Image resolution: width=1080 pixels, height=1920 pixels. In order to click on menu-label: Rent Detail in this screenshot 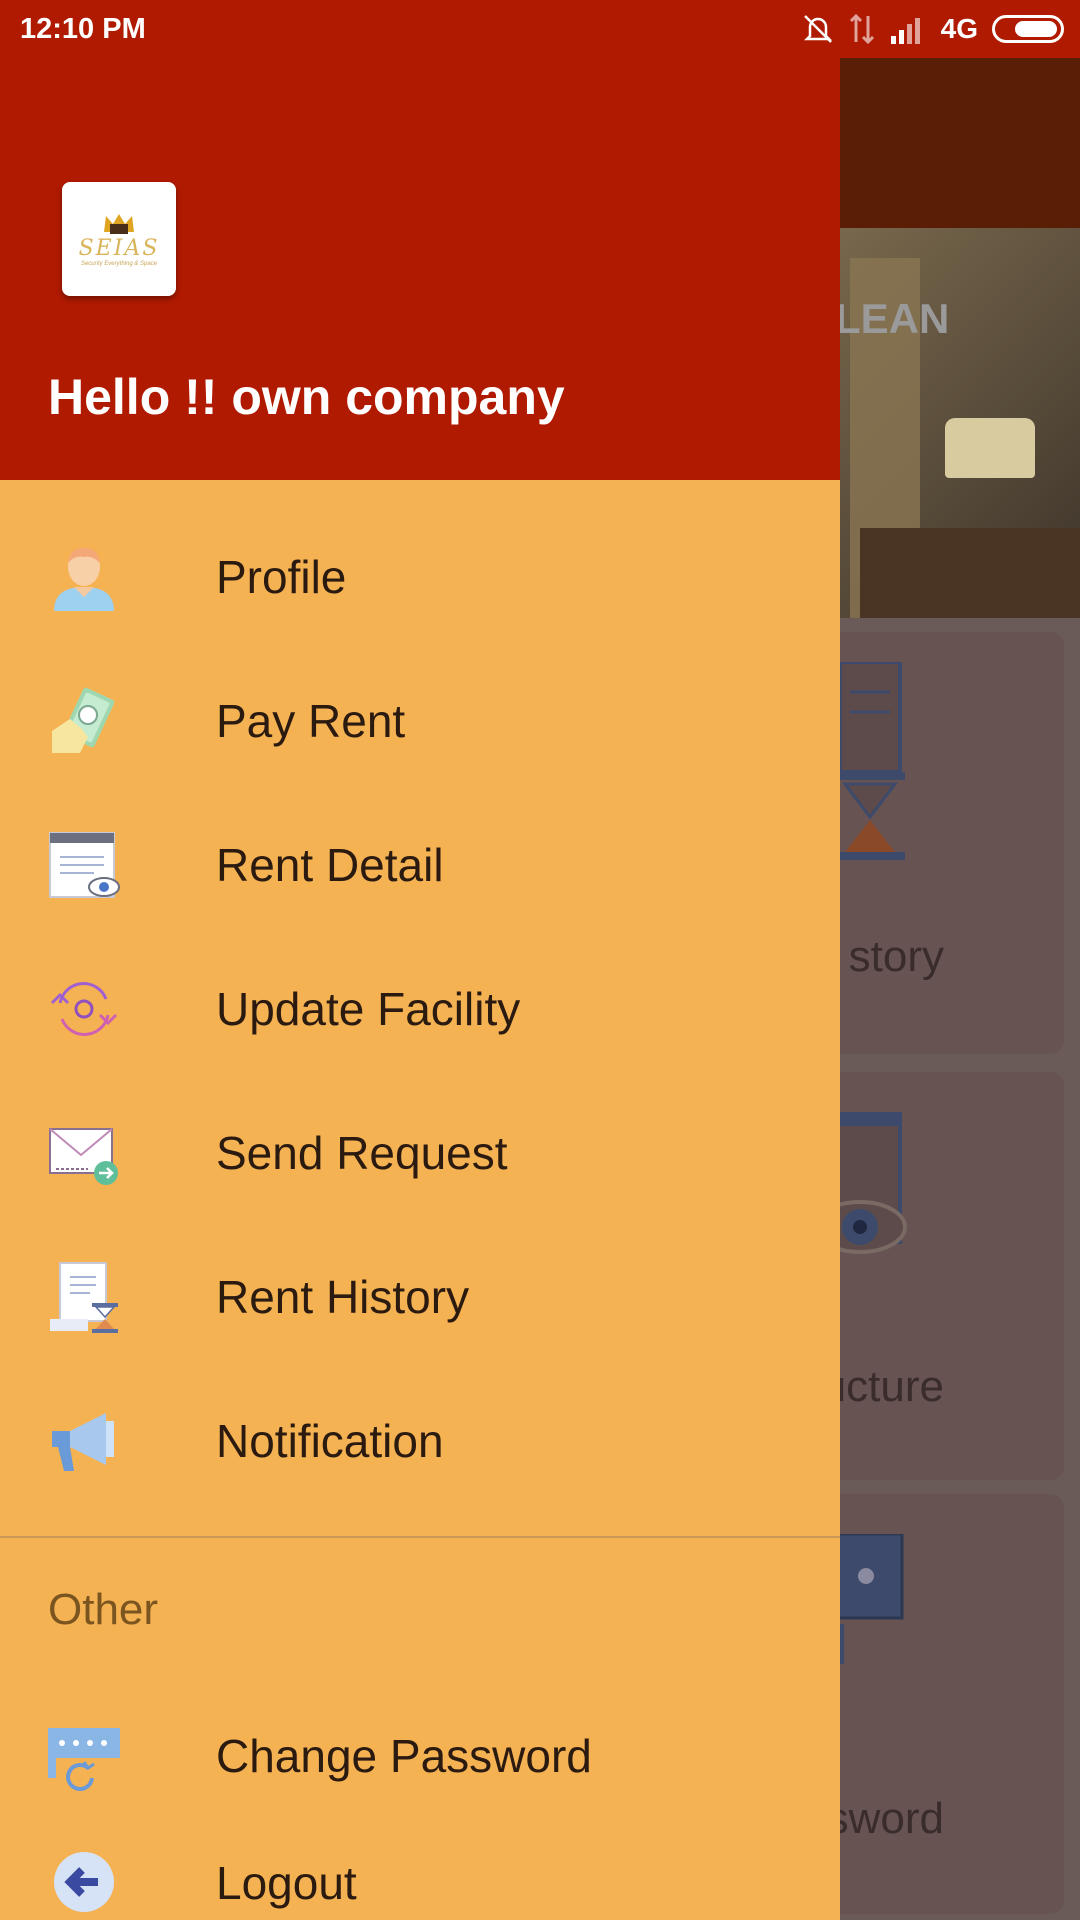, I will do `click(330, 865)`.